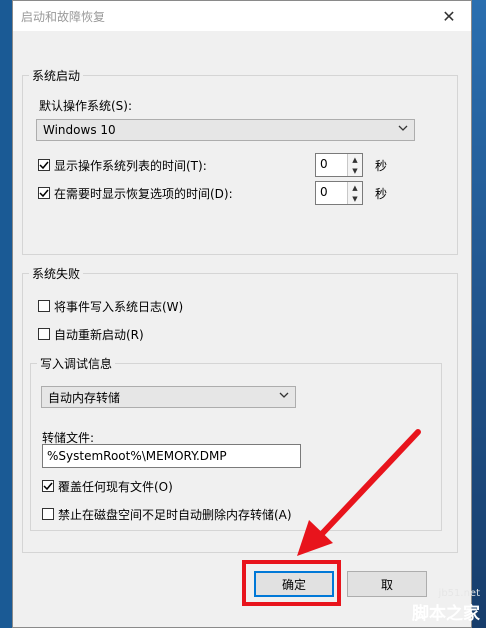 The image size is (486, 628). I want to click on dump-type-value: 自动内存转储, so click(84, 397).